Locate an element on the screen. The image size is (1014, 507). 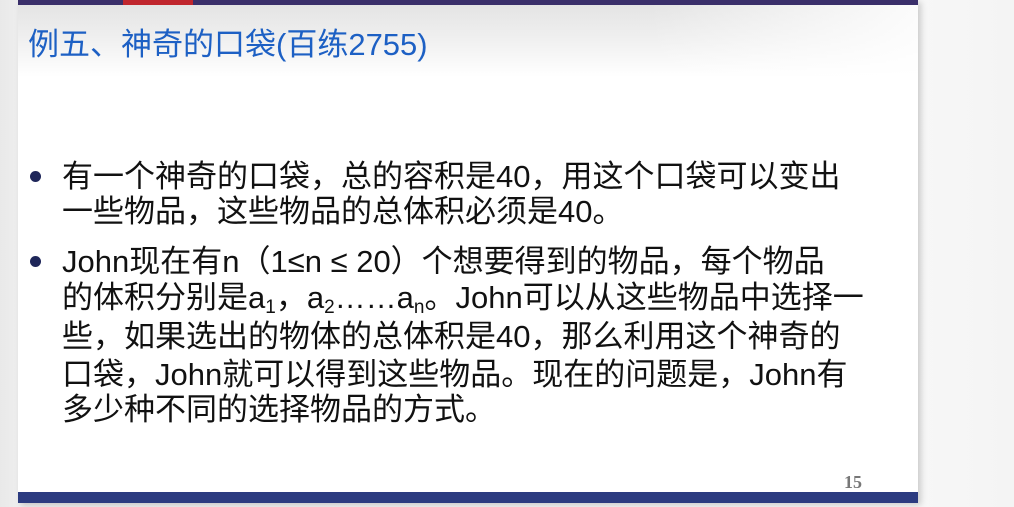
subscript: 2 is located at coordinates (329, 307).